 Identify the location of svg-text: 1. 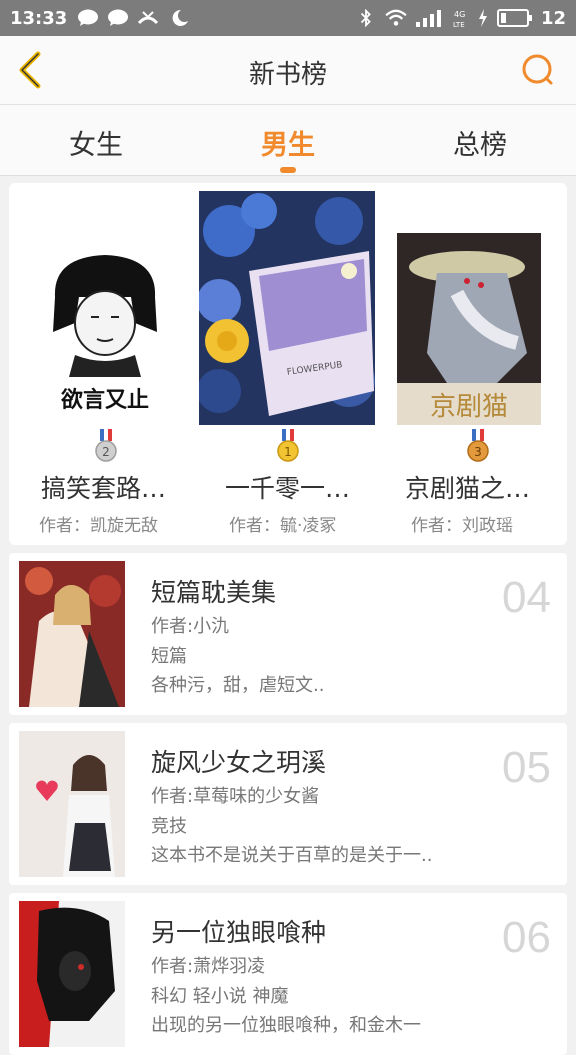
(288, 452).